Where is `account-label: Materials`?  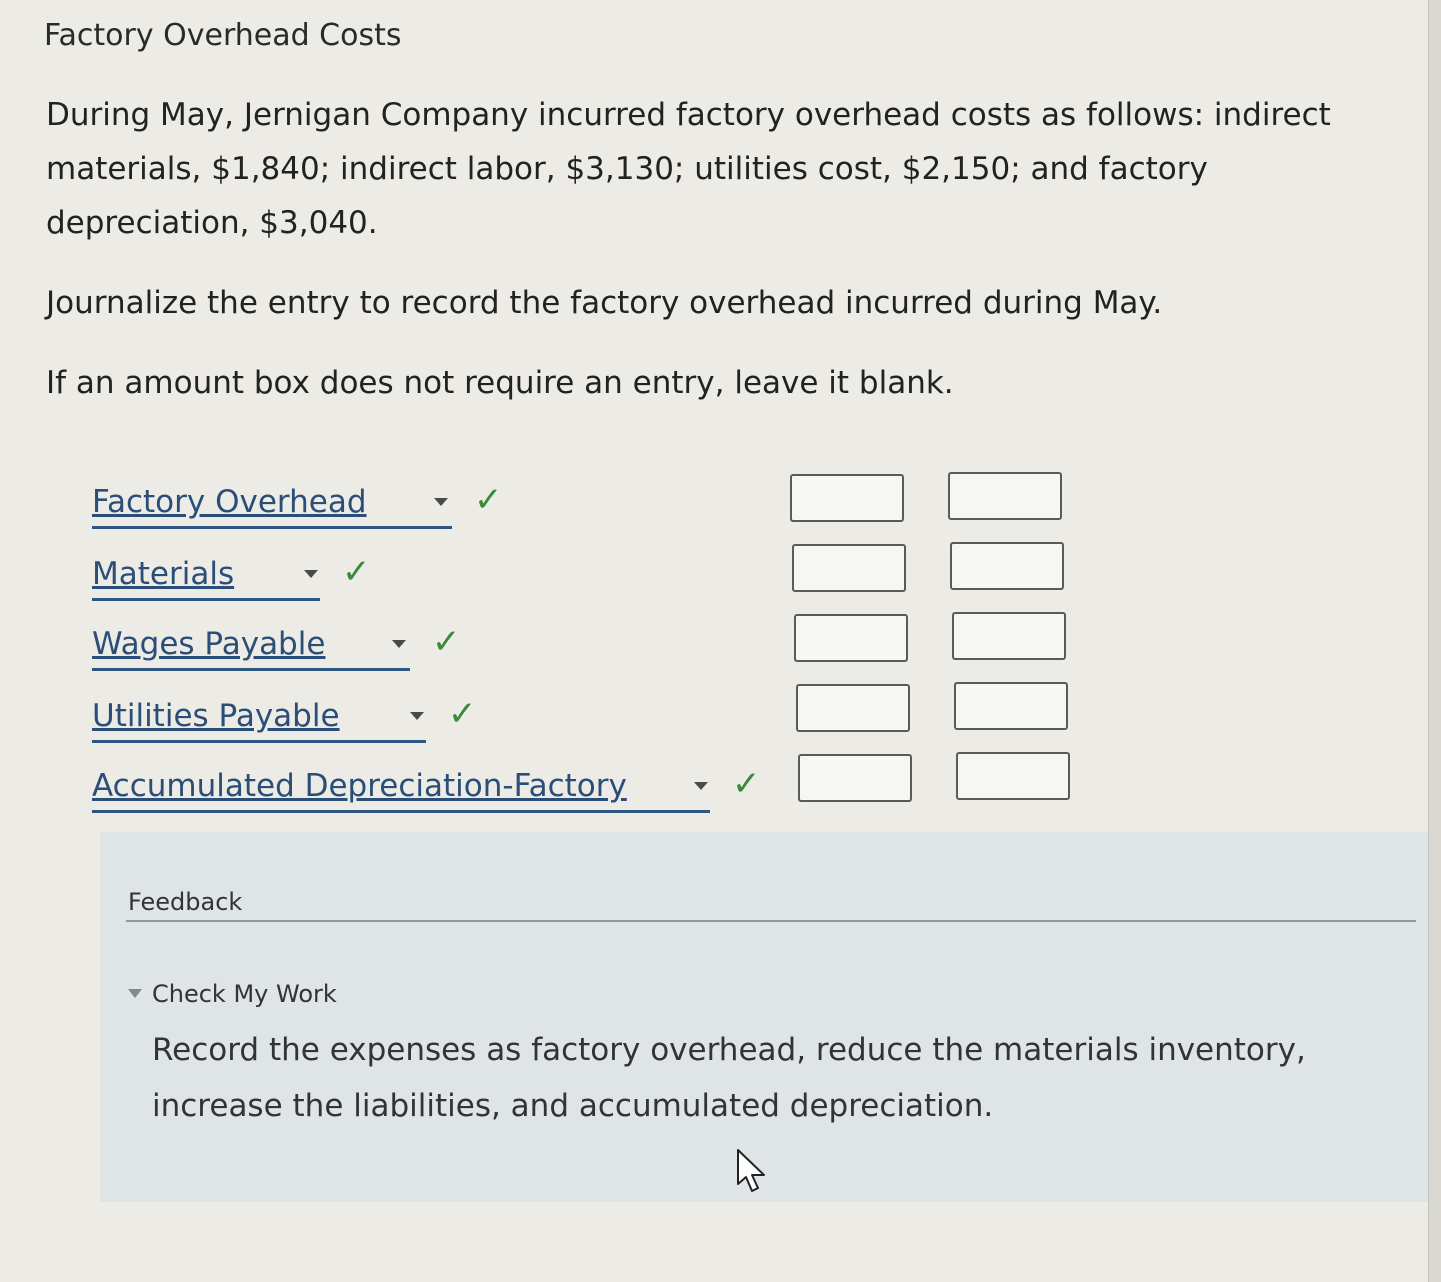
account-label: Materials is located at coordinates (163, 574).